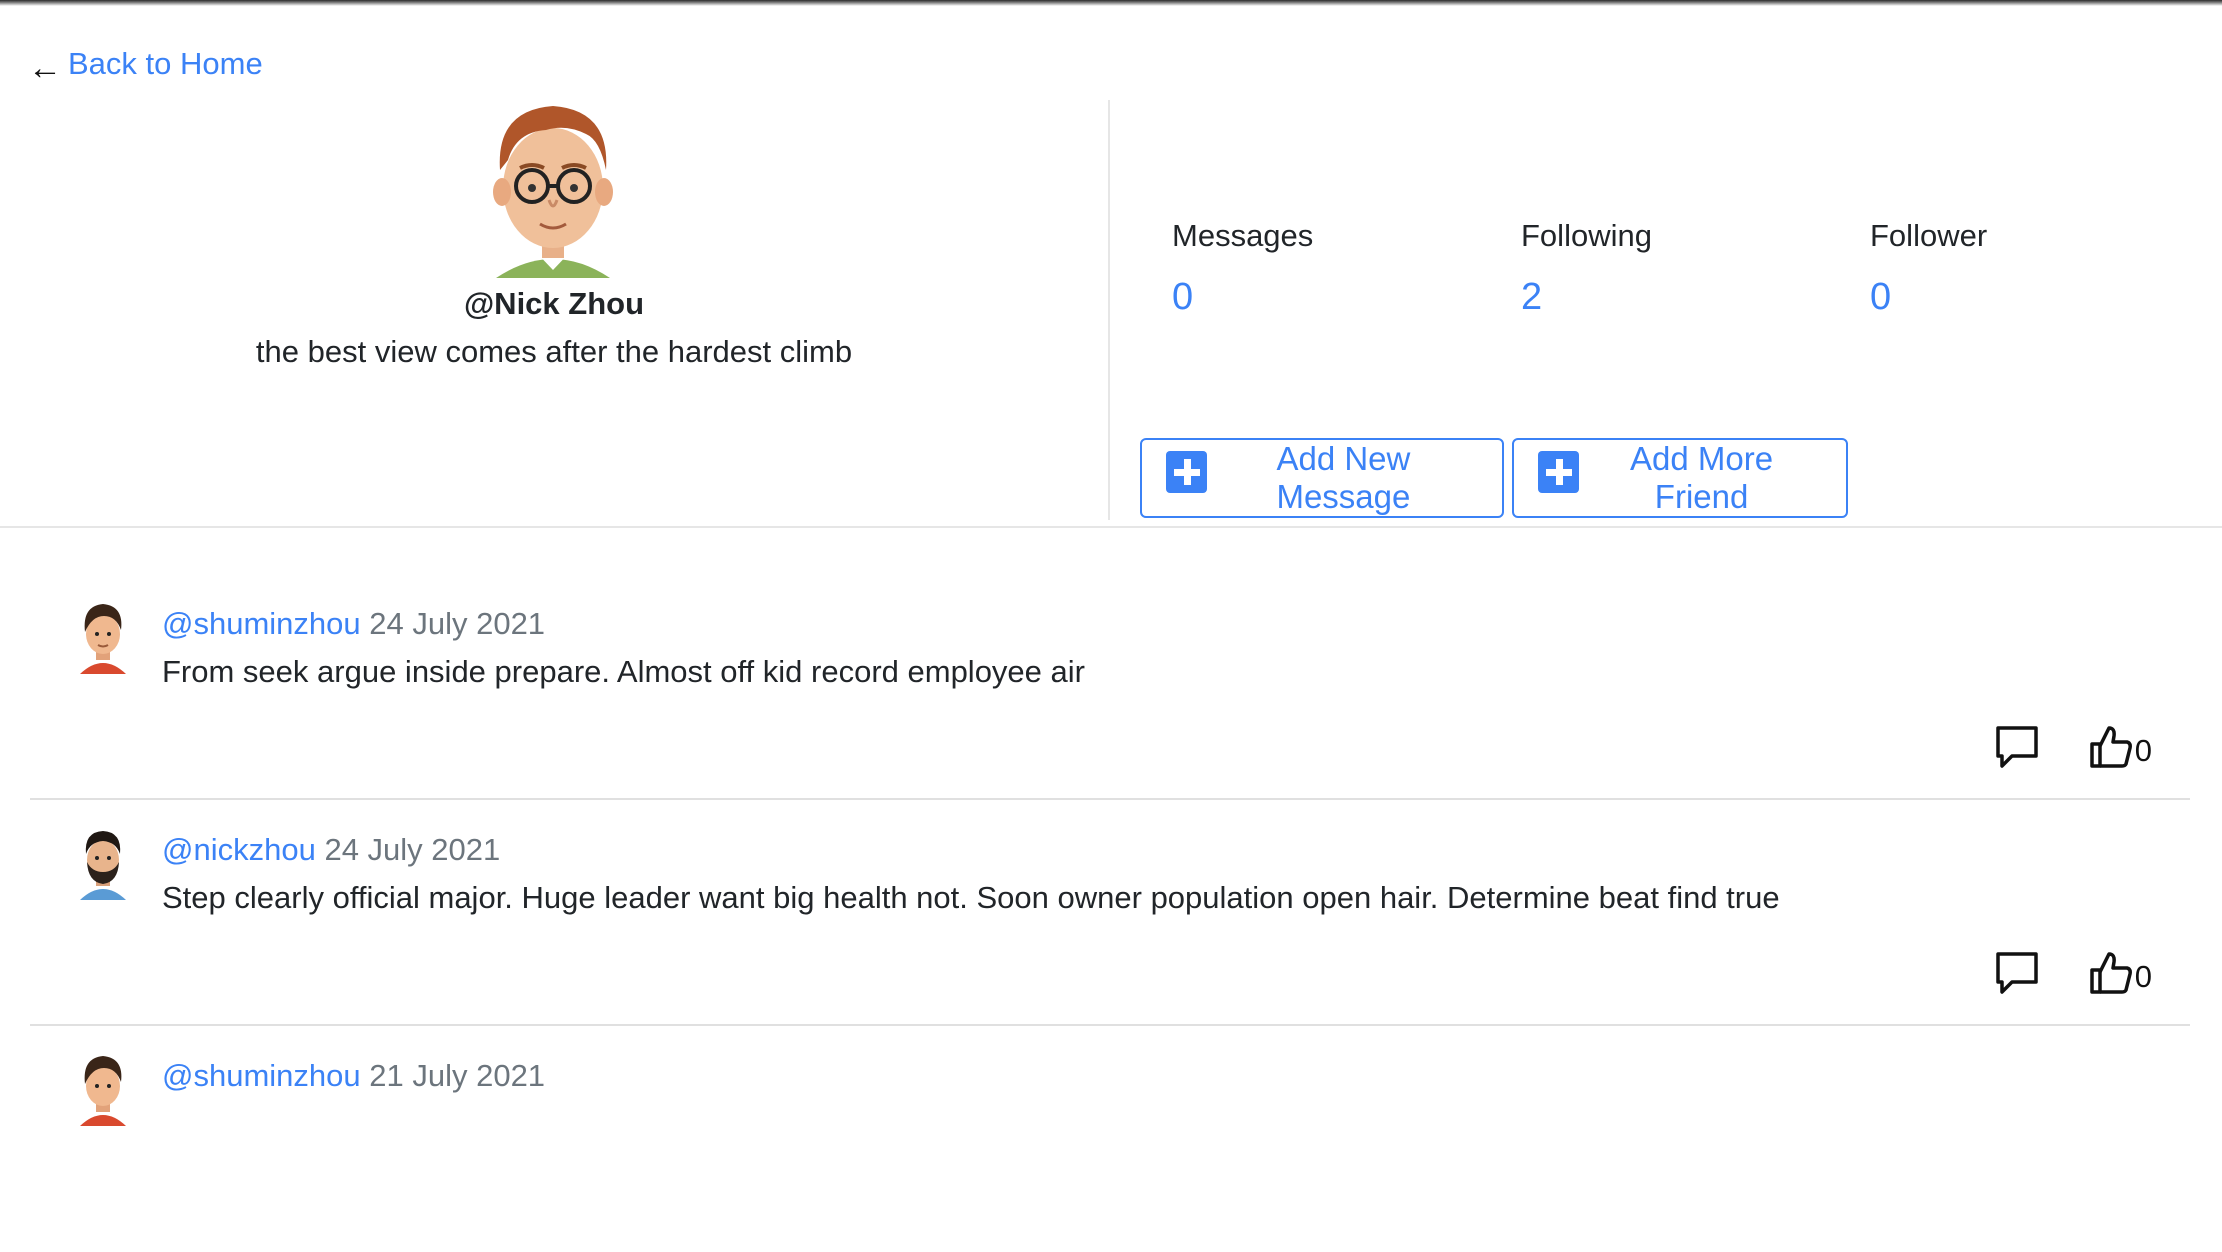  Describe the element at coordinates (1929, 235) in the screenshot. I see `stat-label: Follower` at that location.